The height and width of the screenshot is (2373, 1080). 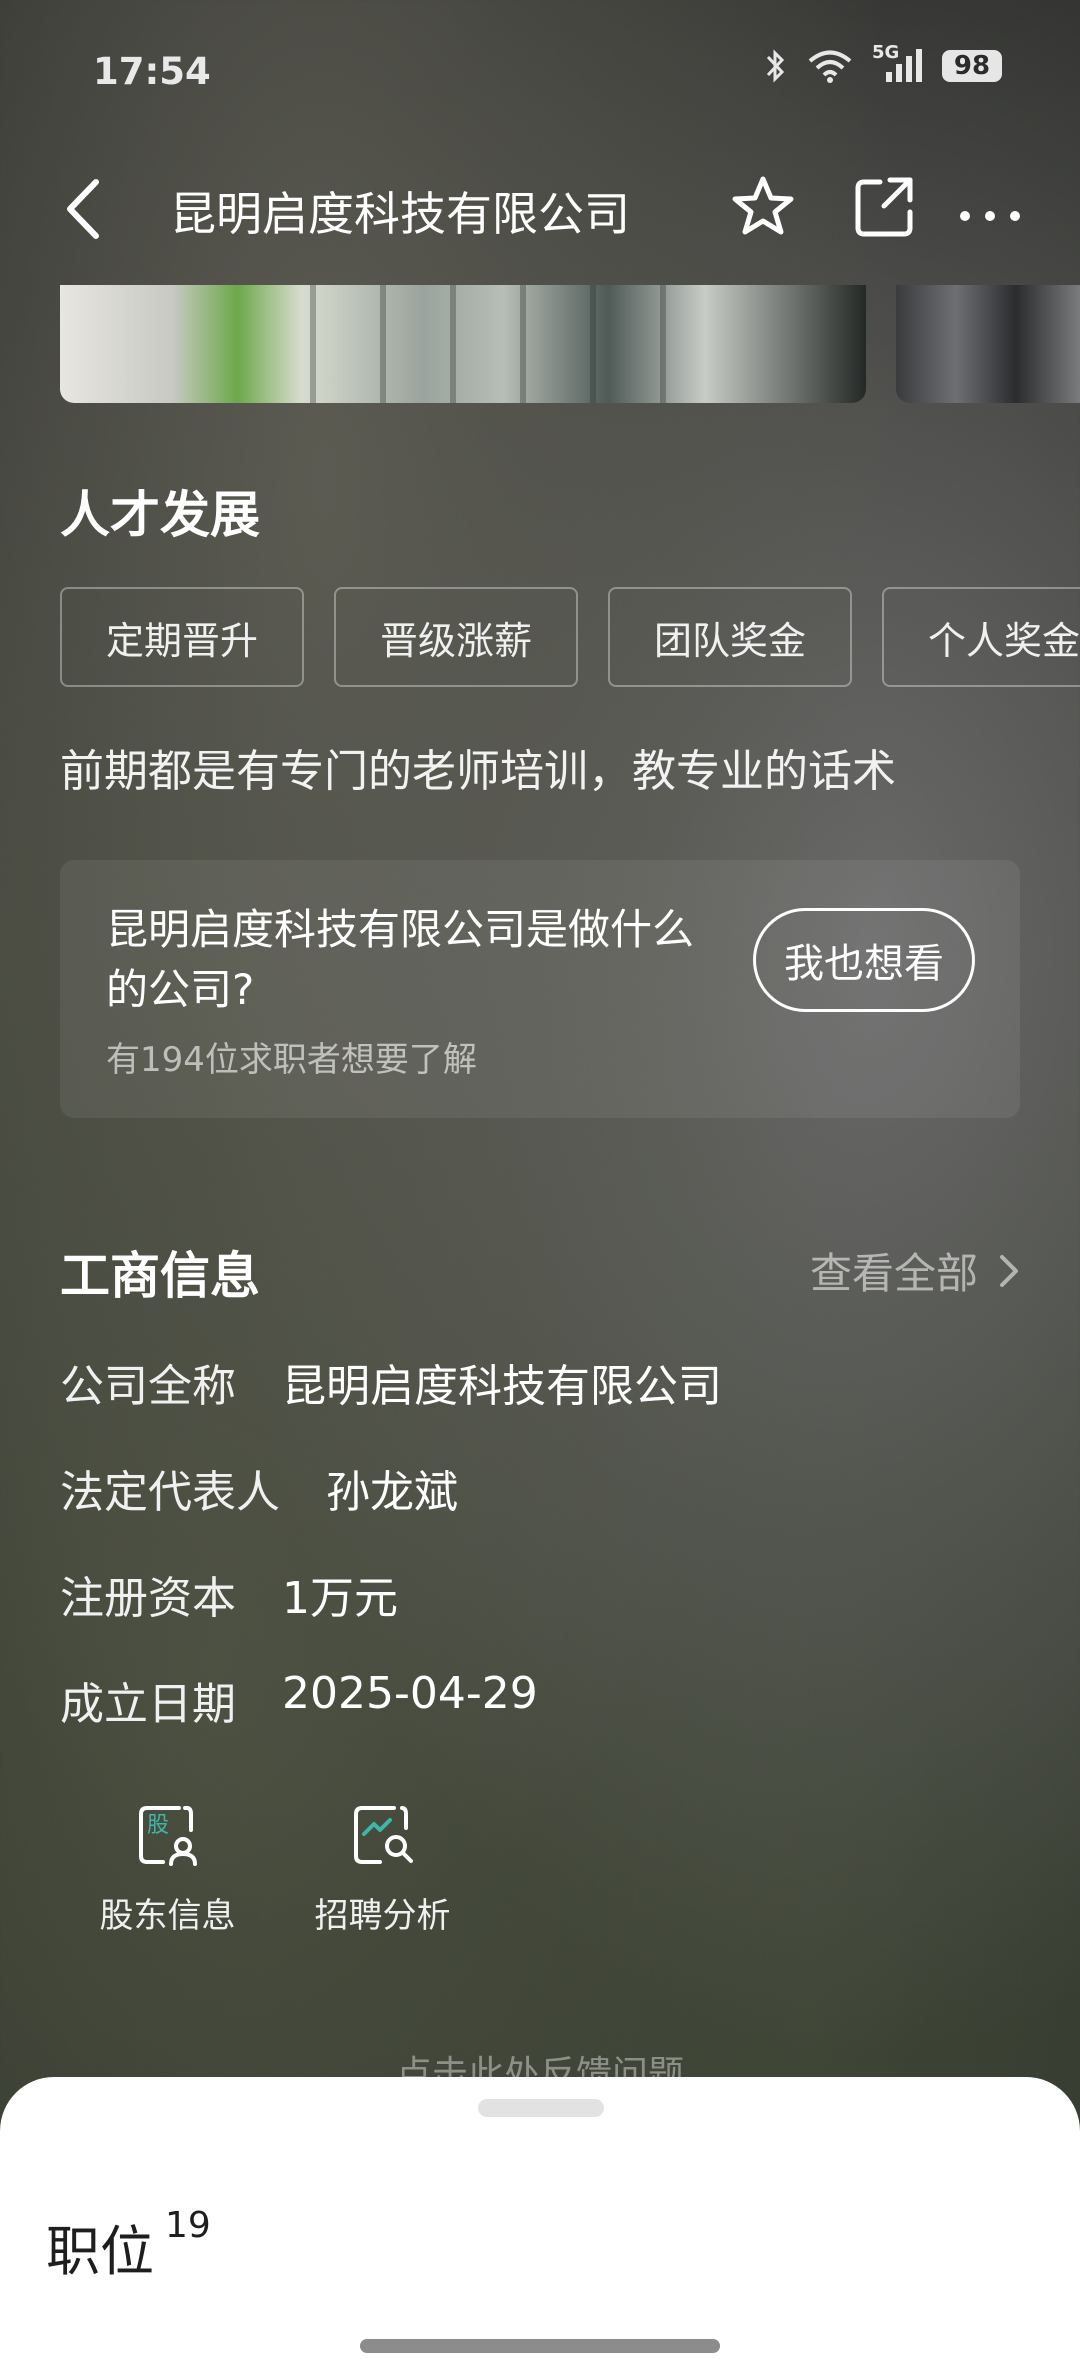 I want to click on environment-gallery, so click(x=540, y=344).